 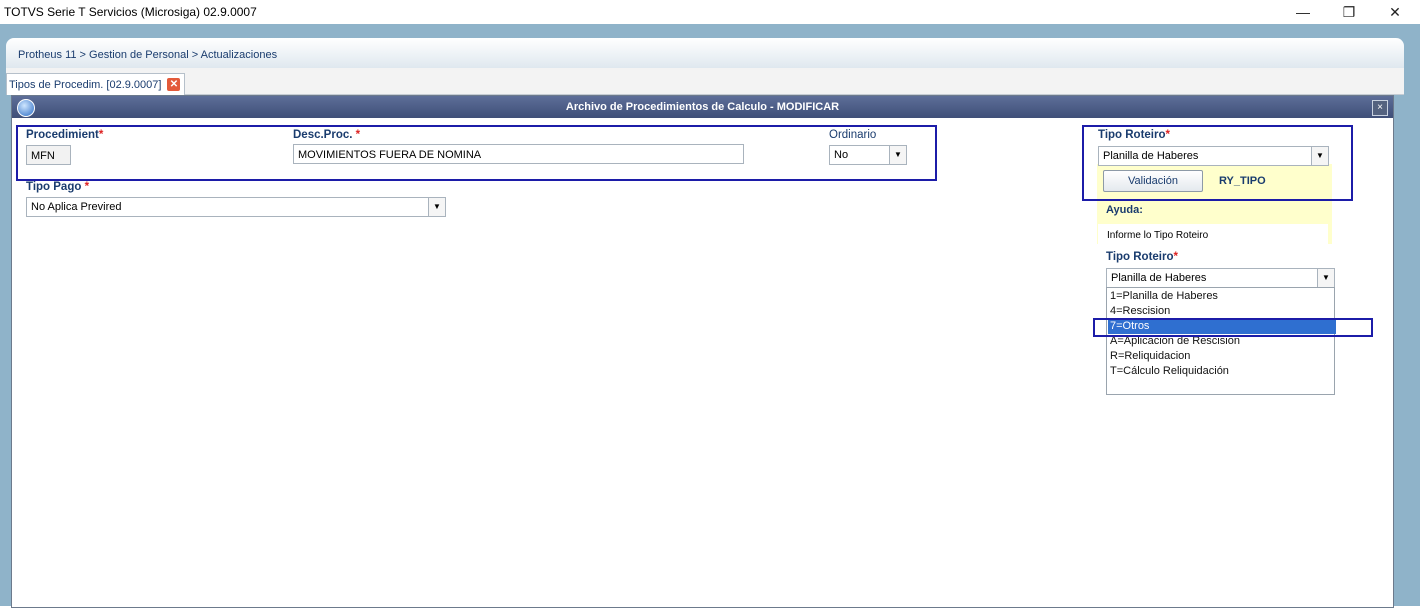 I want to click on dropdown-option: R=Reliquidacion, so click(x=1150, y=356).